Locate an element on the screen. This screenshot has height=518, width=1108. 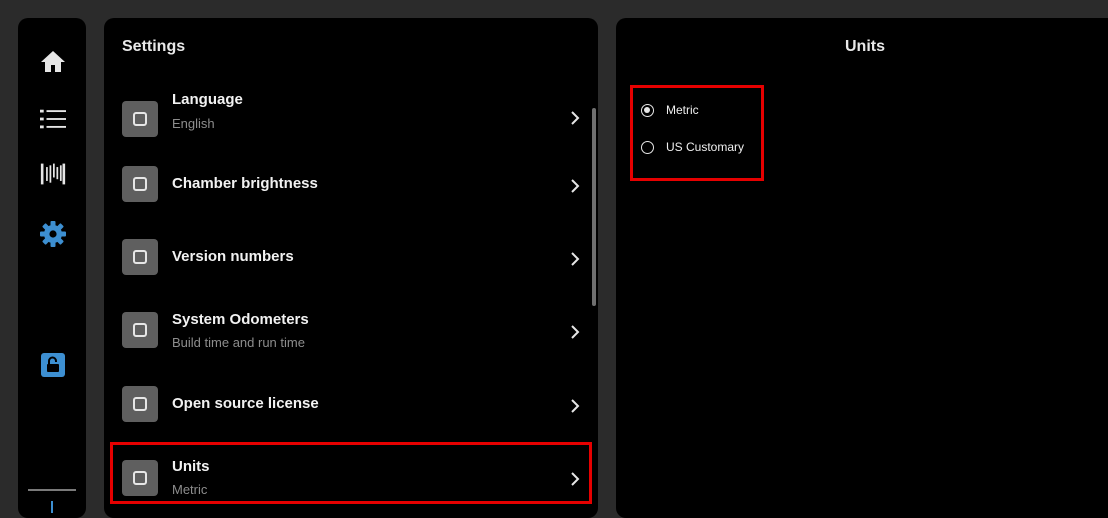
radio-us-customary: US Customary is located at coordinates (692, 147).